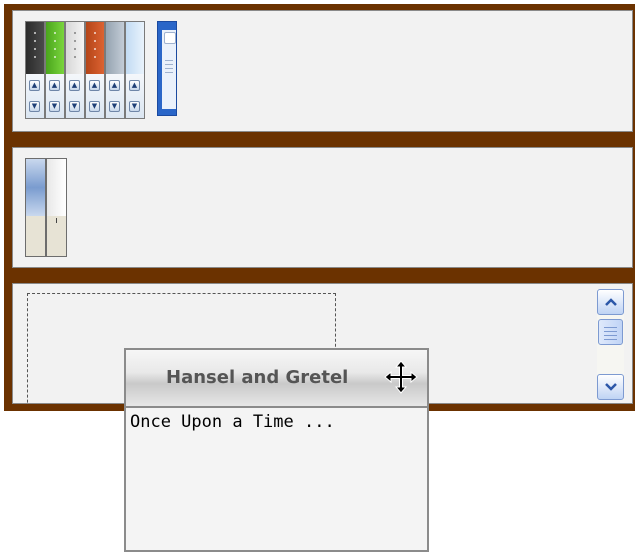 The width and height of the screenshot is (635, 552). I want to click on chevron-up-icon, so click(610, 302).